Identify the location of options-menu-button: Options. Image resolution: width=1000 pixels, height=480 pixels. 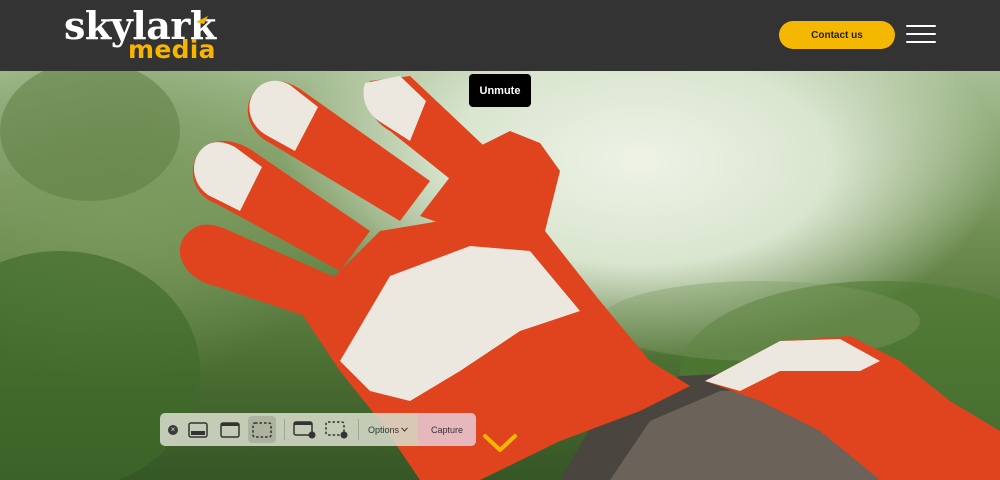
(388, 429).